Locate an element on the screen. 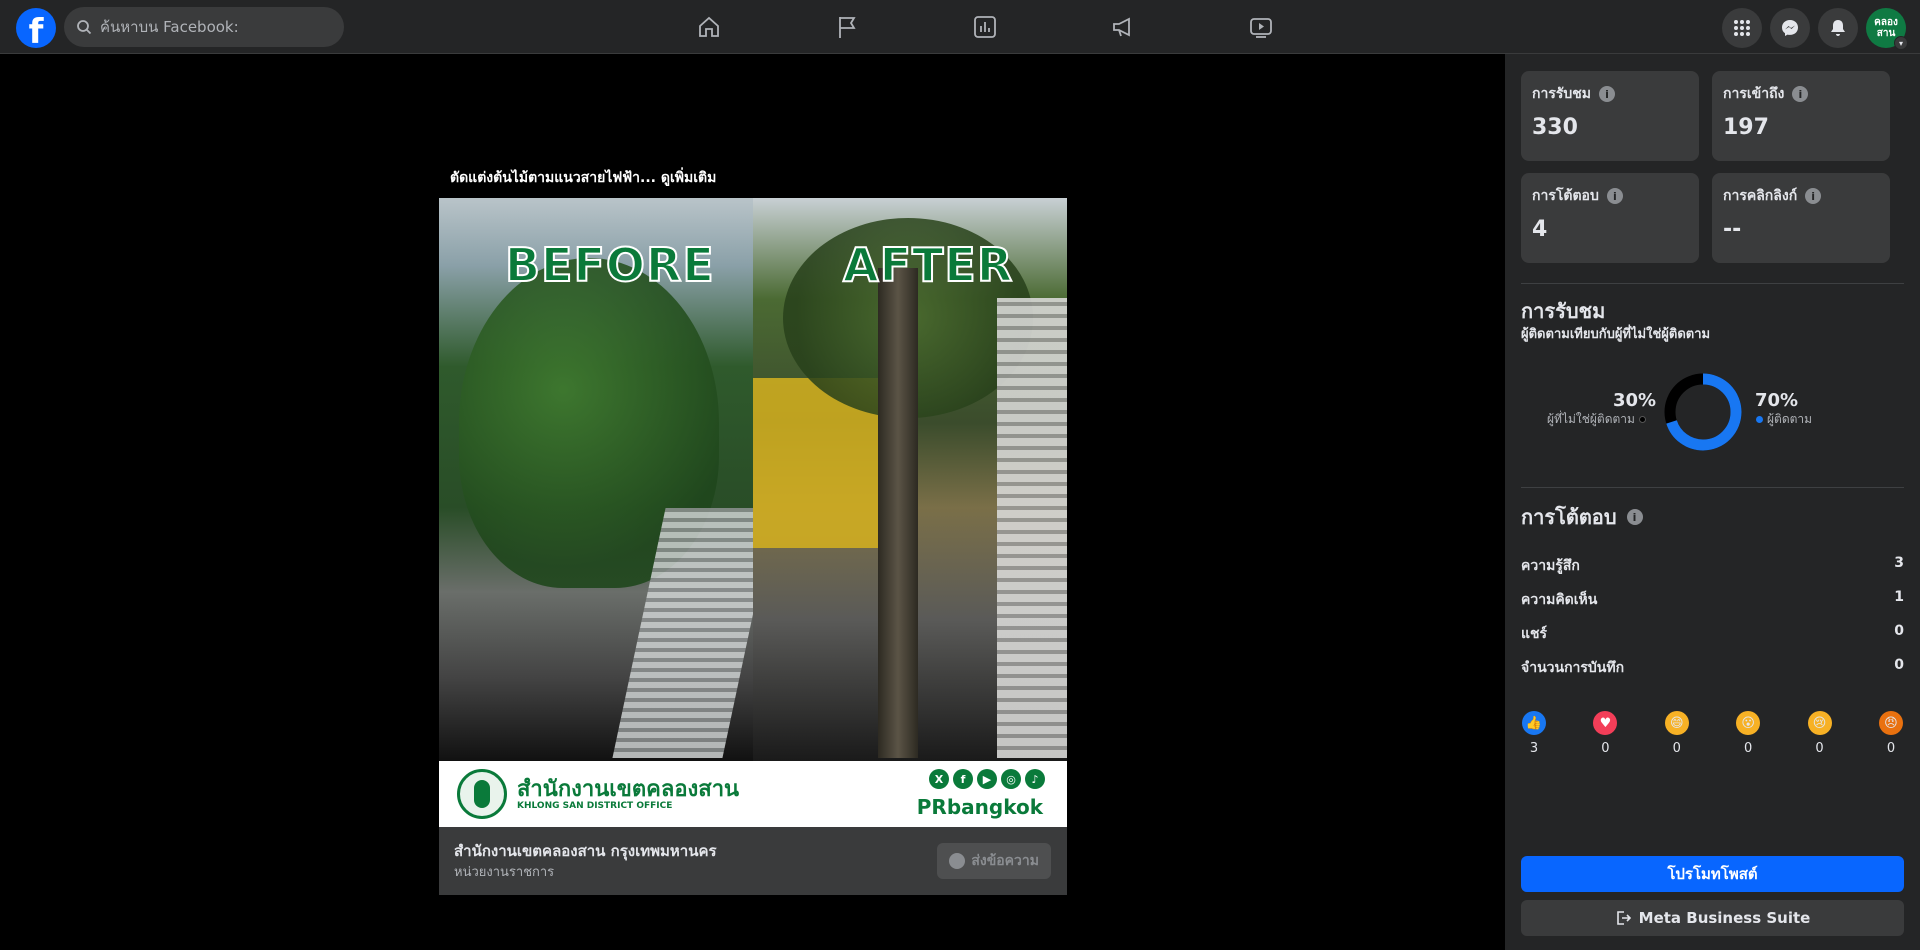  reaction-like: 👍 3 is located at coordinates (1534, 733).